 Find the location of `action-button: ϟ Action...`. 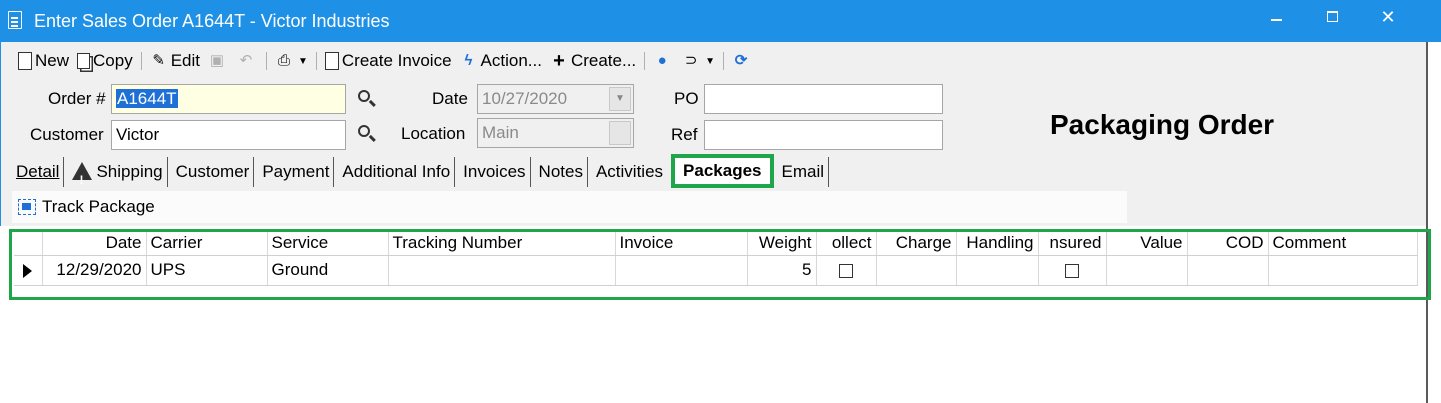

action-button: ϟ Action... is located at coordinates (501, 61).